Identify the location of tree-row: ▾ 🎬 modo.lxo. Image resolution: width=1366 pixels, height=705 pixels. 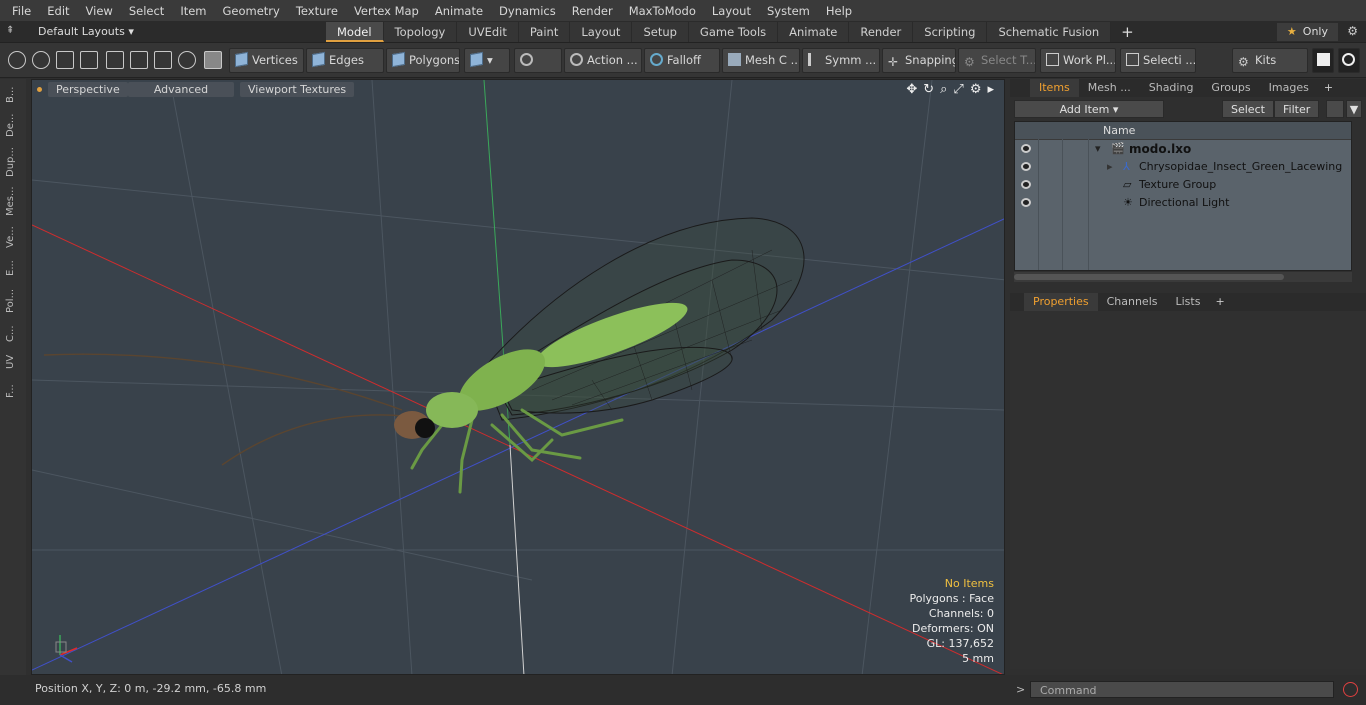
(1183, 149).